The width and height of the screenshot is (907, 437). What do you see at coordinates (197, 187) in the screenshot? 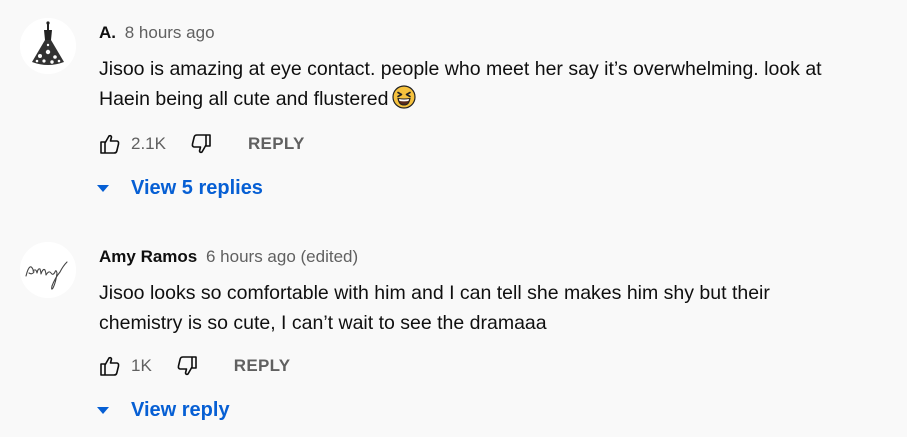
I see `view-replies-label: View 5 replies` at bounding box center [197, 187].